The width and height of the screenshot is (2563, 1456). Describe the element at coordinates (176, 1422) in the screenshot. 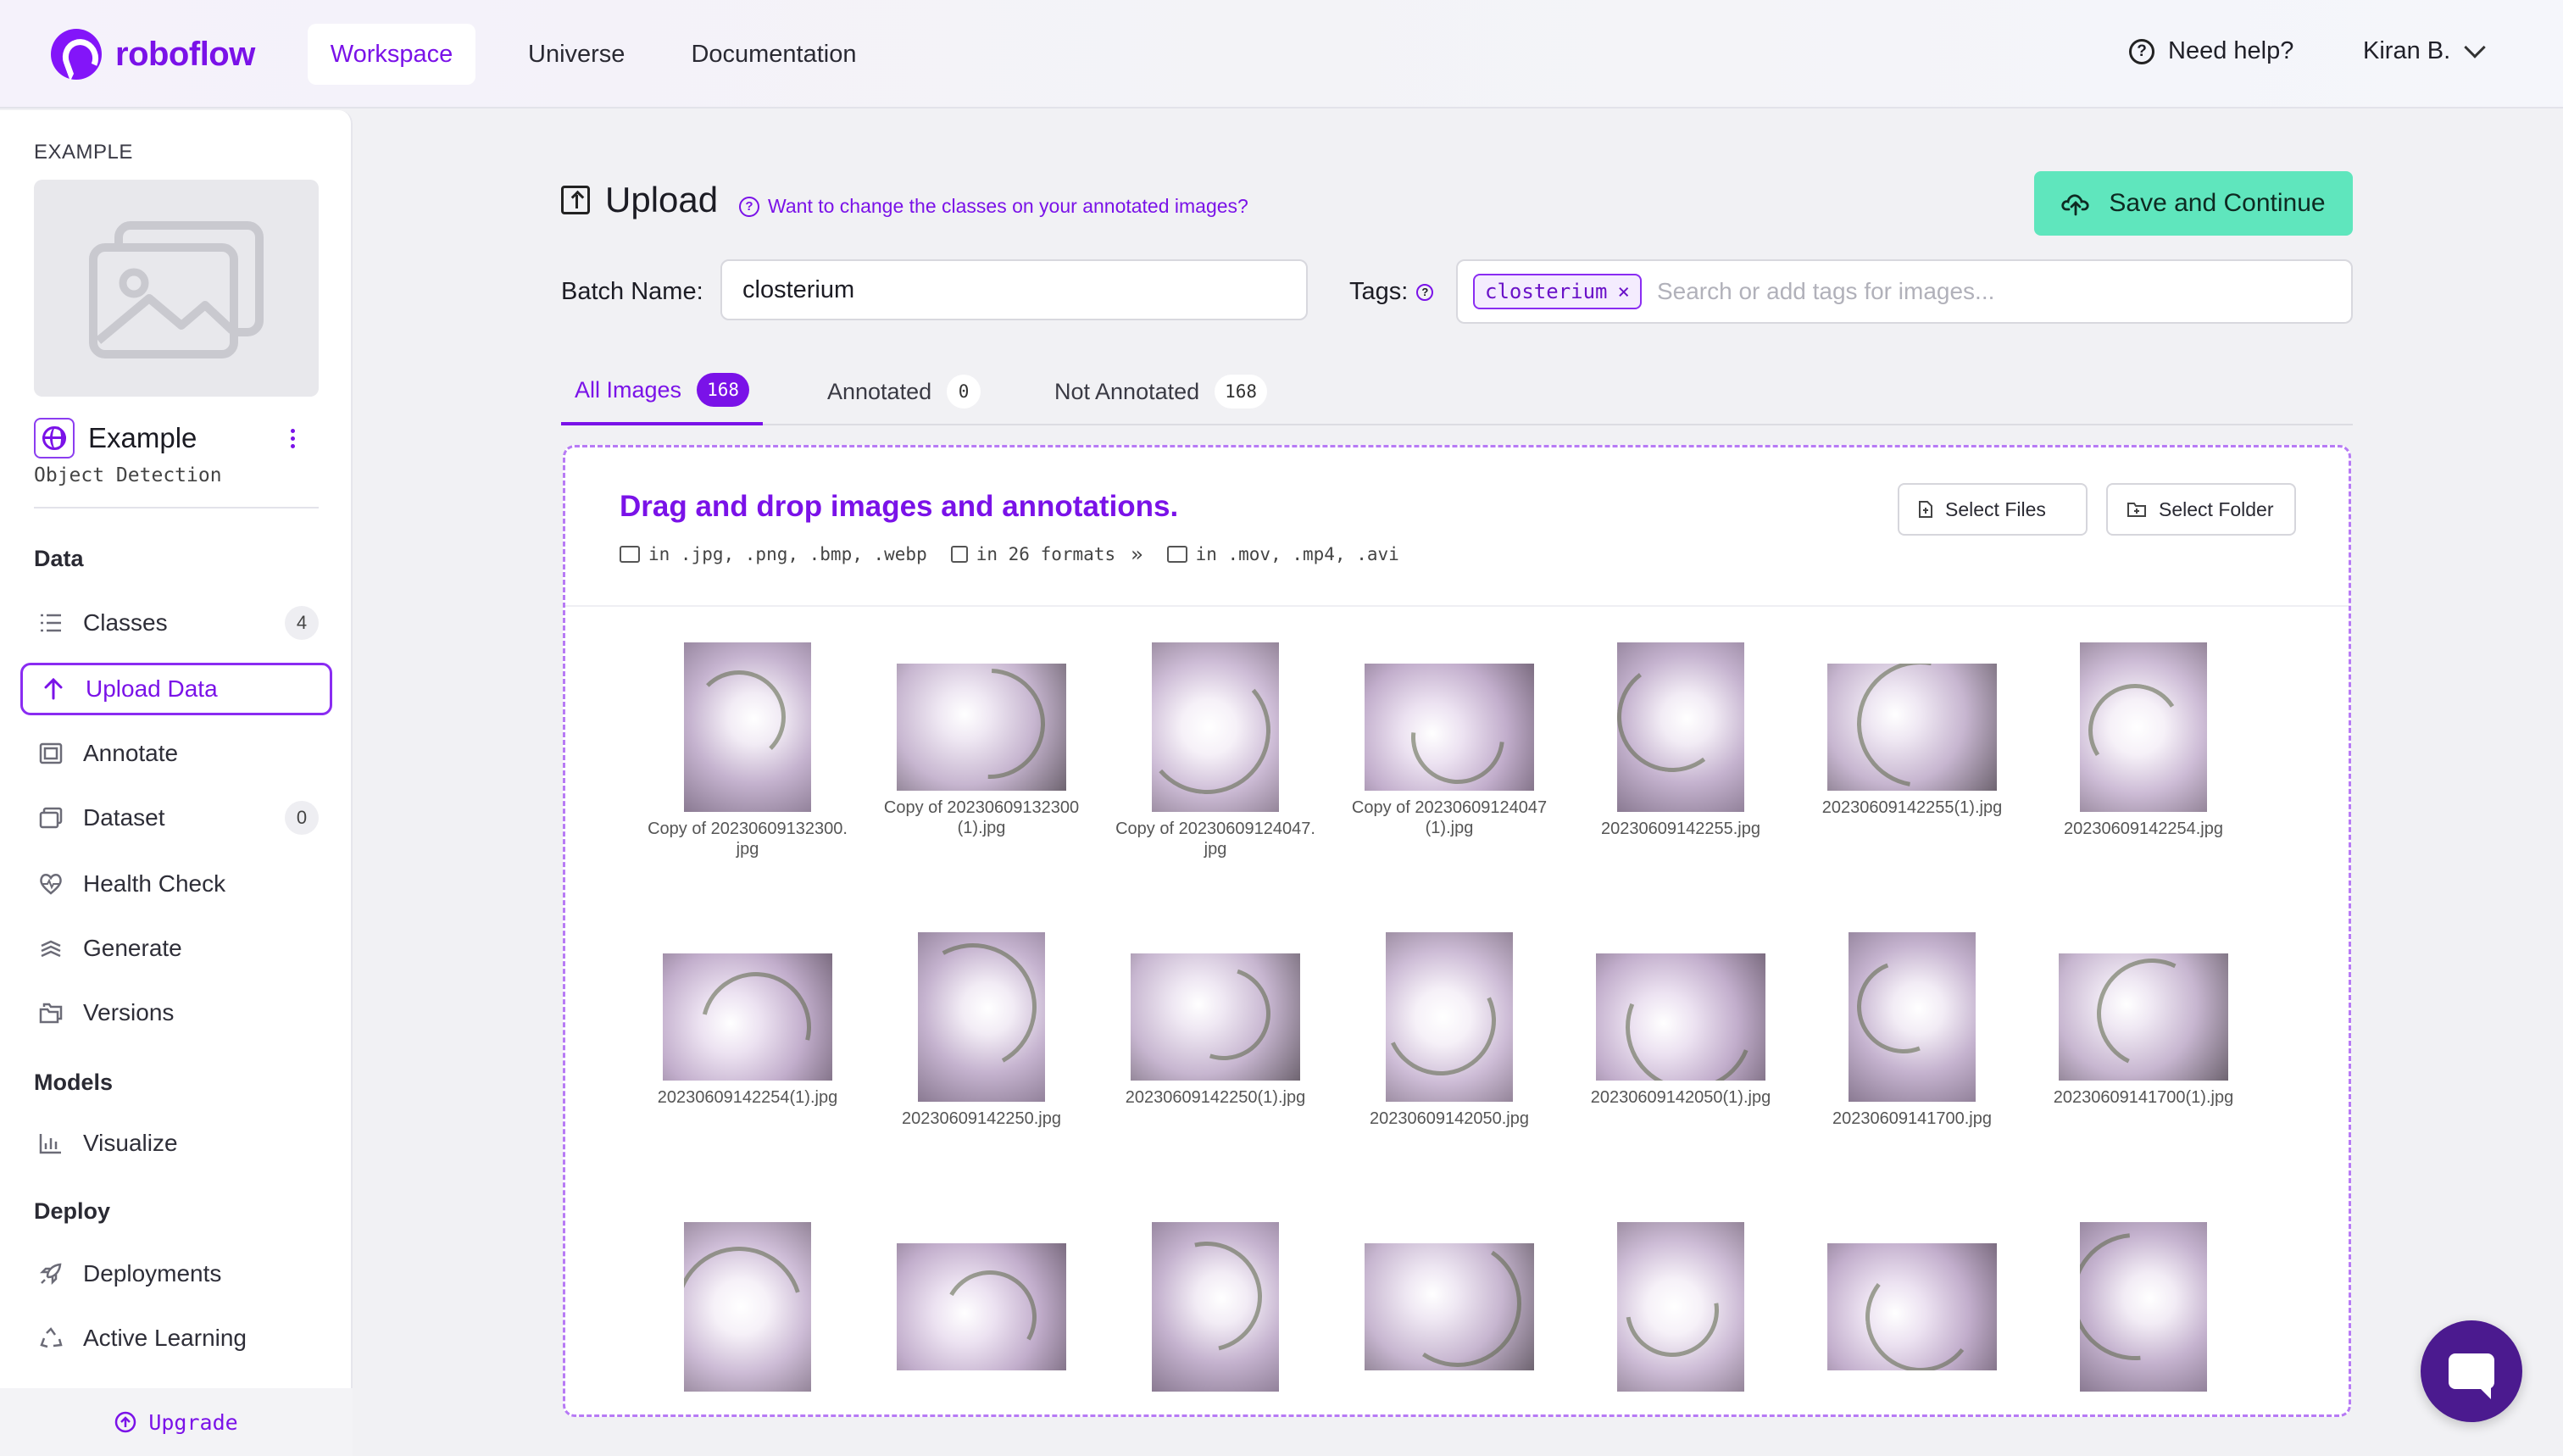

I see `upgrade-button: Upgrade` at that location.